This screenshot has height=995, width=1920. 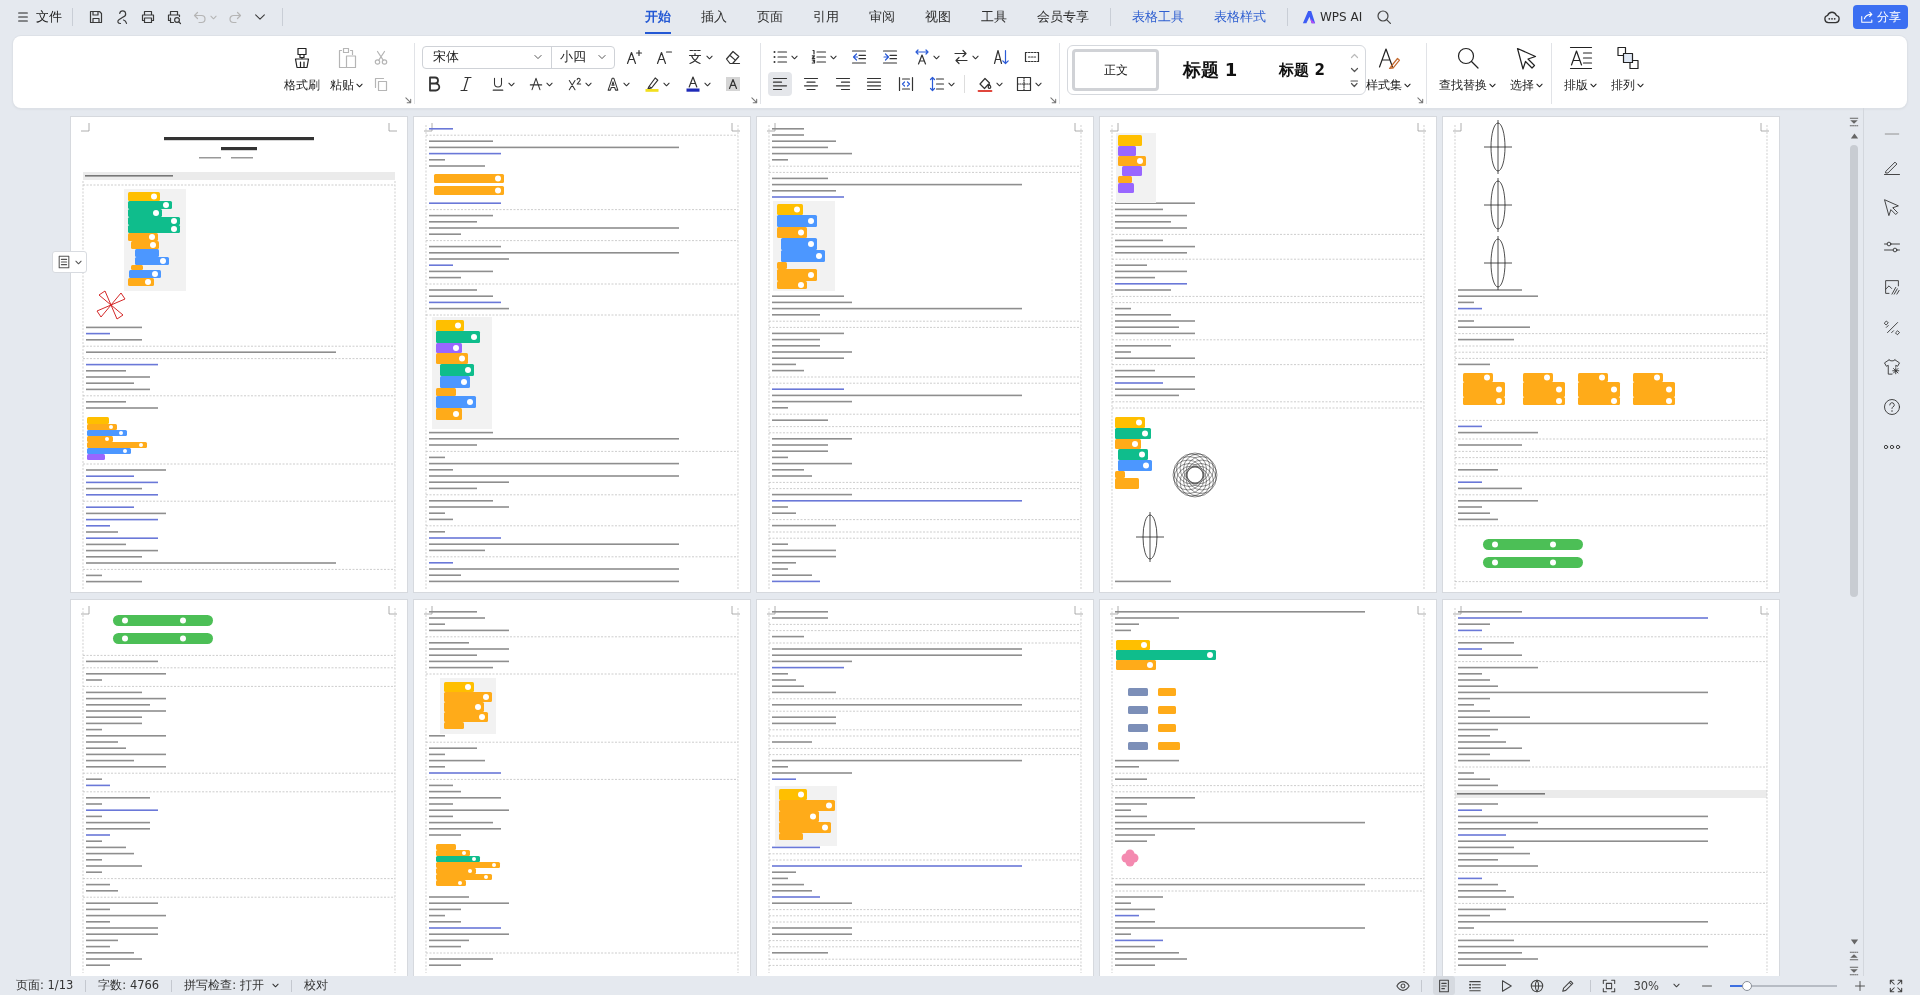 What do you see at coordinates (231, 985) in the screenshot?
I see `spell-check-button: 拼写检查: 打开` at bounding box center [231, 985].